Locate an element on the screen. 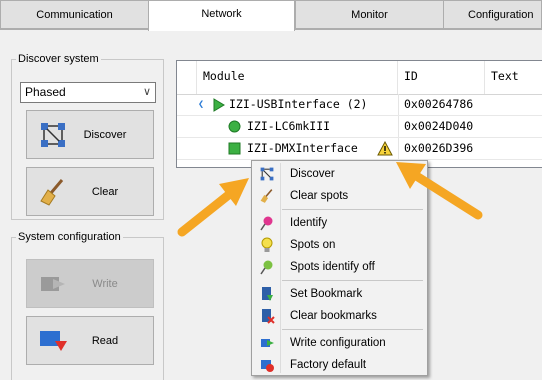  tab-network: Network is located at coordinates (221, 15).